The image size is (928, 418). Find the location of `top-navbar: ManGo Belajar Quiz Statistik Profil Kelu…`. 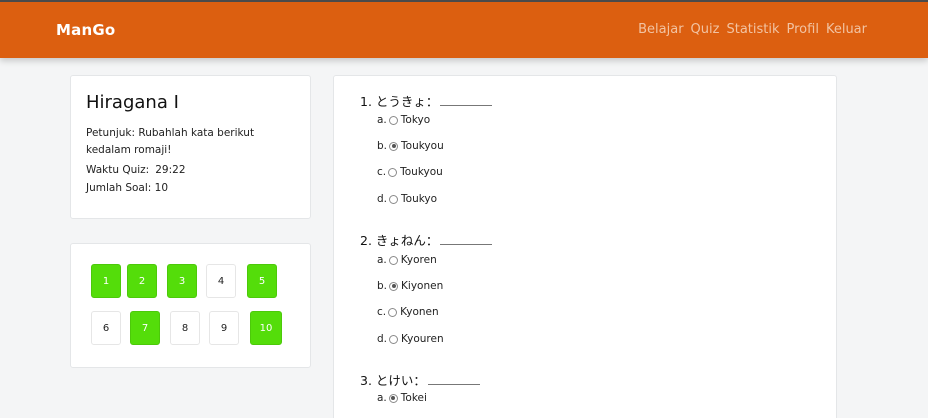

top-navbar: ManGo Belajar Quiz Statistik Profil Kelu… is located at coordinates (464, 29).